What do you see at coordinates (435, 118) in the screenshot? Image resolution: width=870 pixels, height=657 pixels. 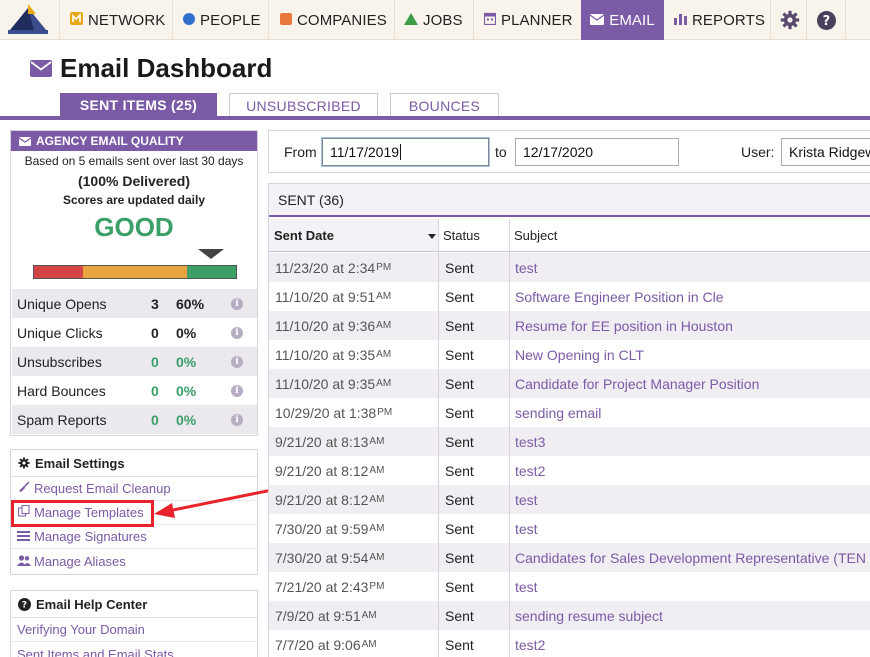 I see `tab-underline` at bounding box center [435, 118].